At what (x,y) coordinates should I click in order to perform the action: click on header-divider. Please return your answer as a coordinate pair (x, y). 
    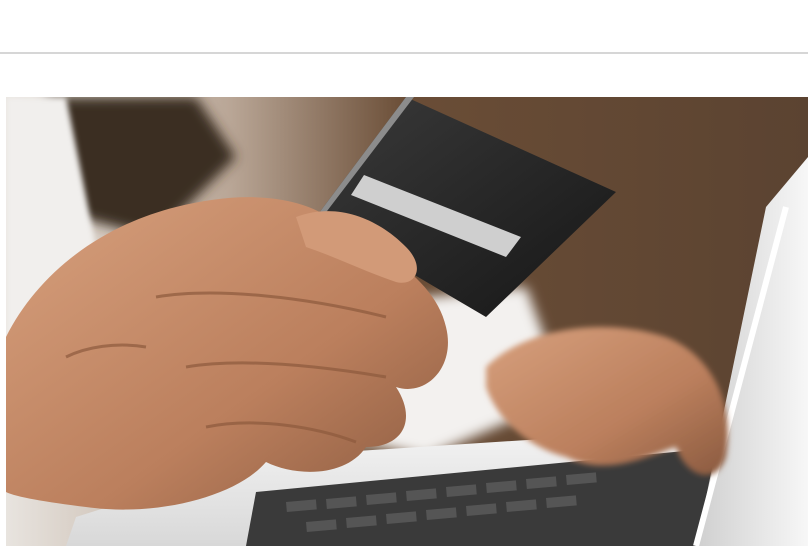
    Looking at the image, I should click on (404, 53).